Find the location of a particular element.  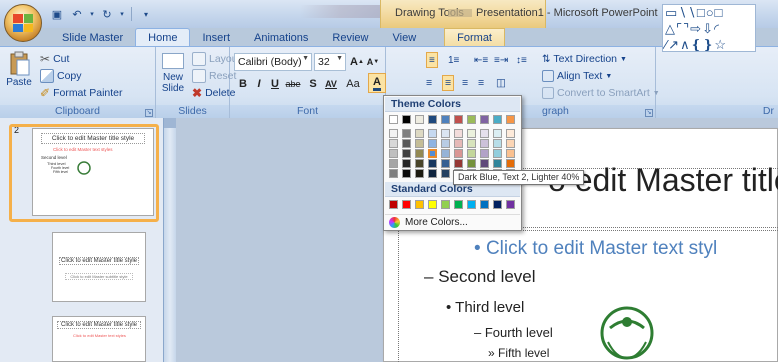

delete-button: ✖ Delete is located at coordinates (213, 93).